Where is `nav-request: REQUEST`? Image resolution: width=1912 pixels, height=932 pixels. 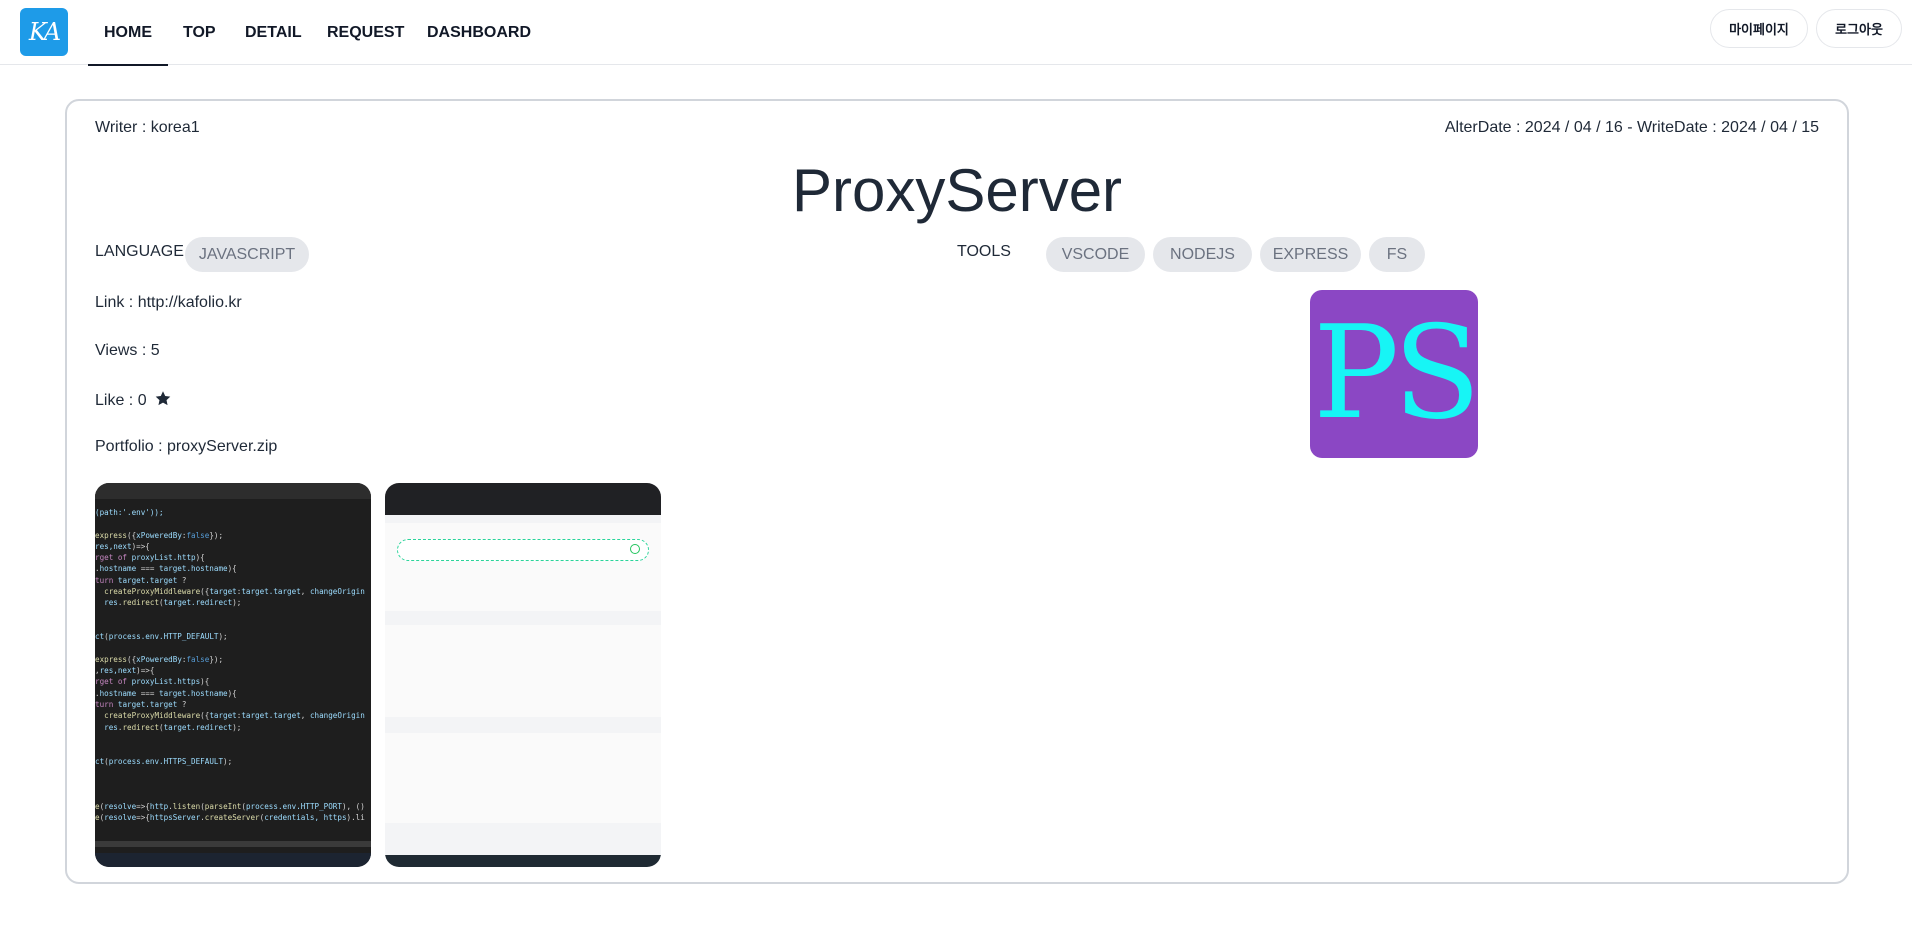 nav-request: REQUEST is located at coordinates (365, 32).